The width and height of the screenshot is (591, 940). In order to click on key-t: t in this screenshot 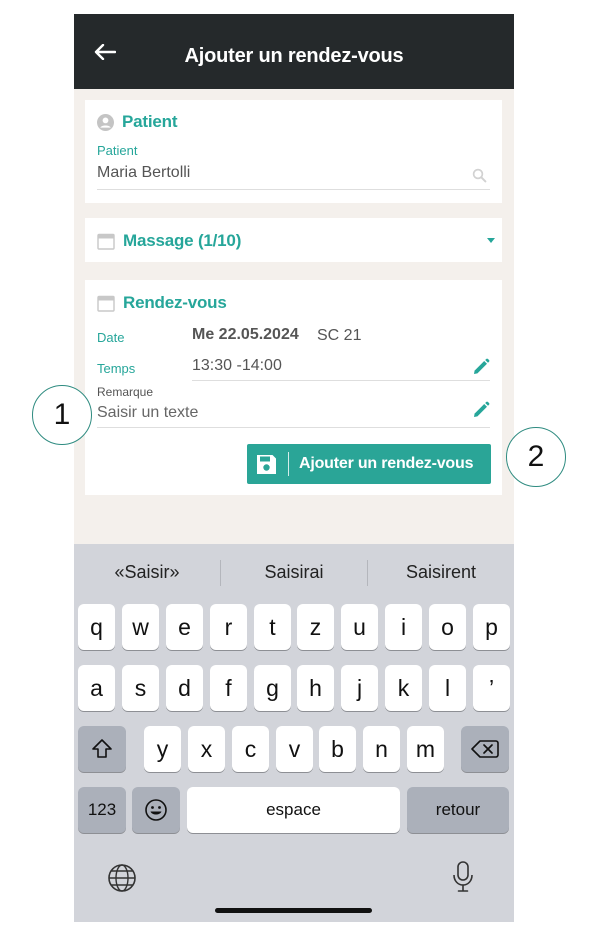, I will do `click(272, 627)`.